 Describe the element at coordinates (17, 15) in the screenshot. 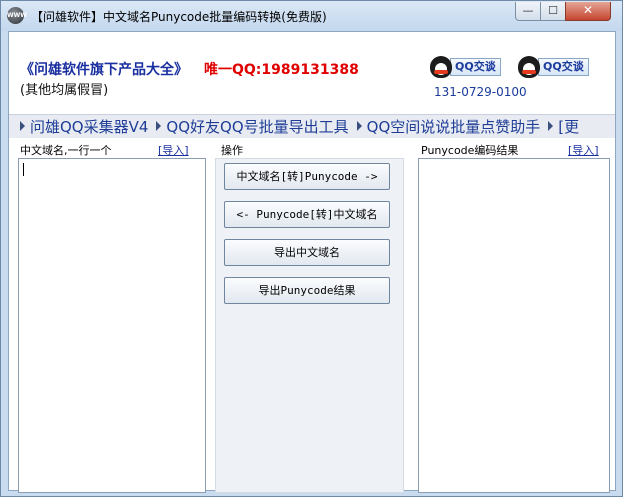

I see `app-logo-icon: WWW` at that location.